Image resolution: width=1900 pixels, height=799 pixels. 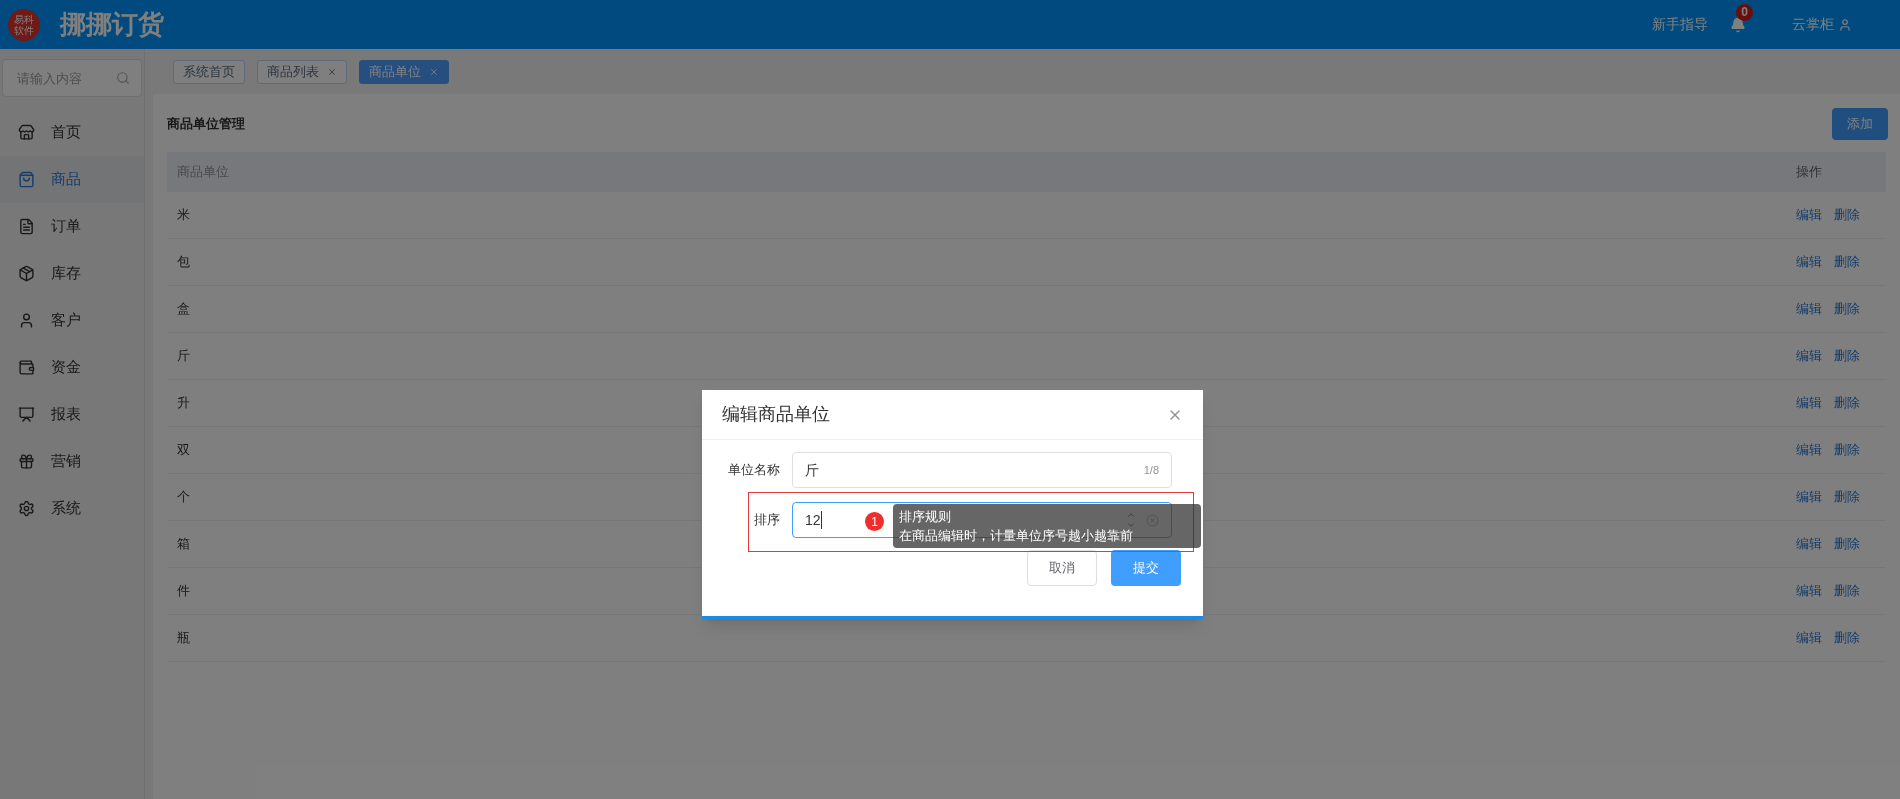 I want to click on table-cell-text: 箱, so click(x=183, y=544).